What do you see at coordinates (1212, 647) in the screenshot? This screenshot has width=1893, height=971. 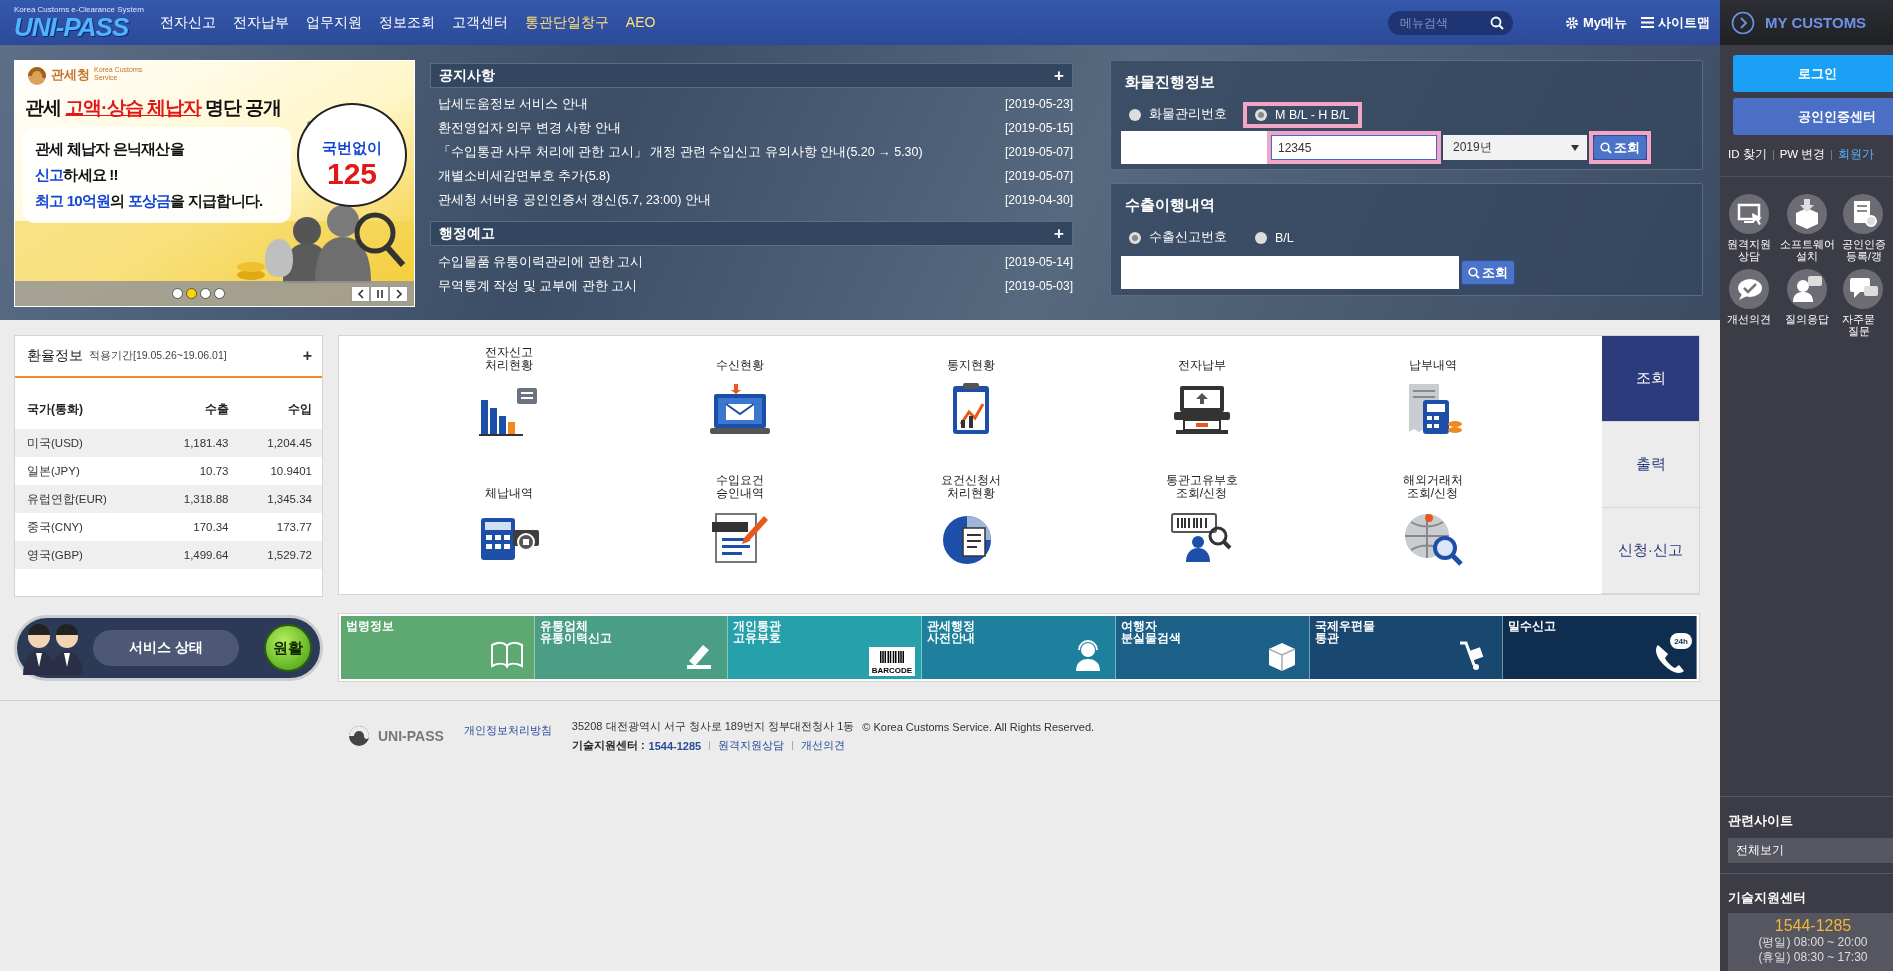 I see `quick-link-tile: 여행자 분실물검색` at bounding box center [1212, 647].